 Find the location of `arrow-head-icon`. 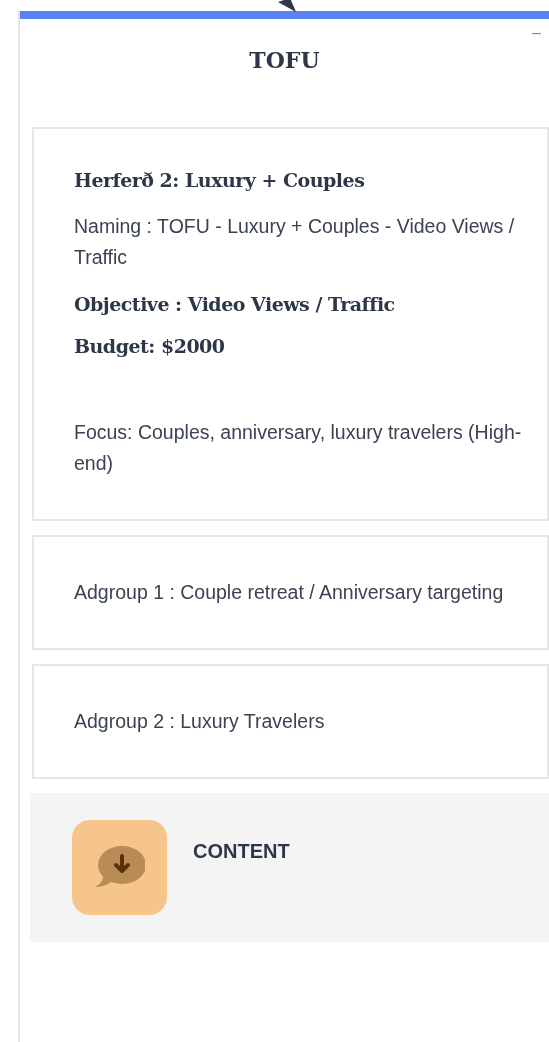

arrow-head-icon is located at coordinates (287, 6).